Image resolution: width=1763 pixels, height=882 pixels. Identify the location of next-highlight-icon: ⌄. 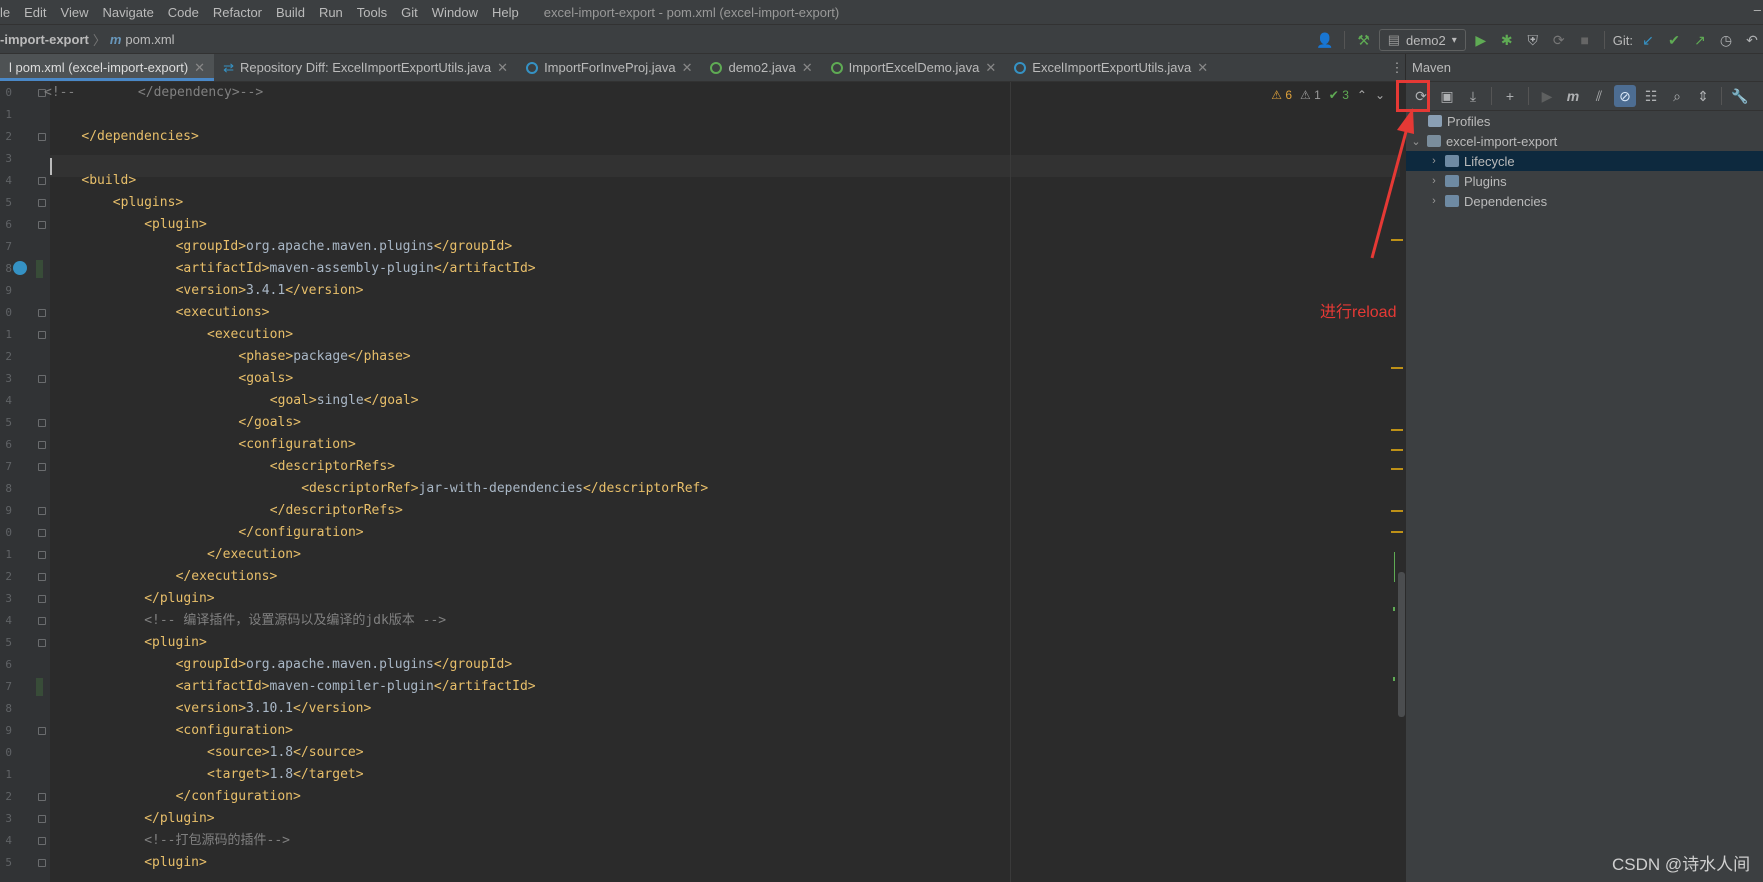
(1380, 95).